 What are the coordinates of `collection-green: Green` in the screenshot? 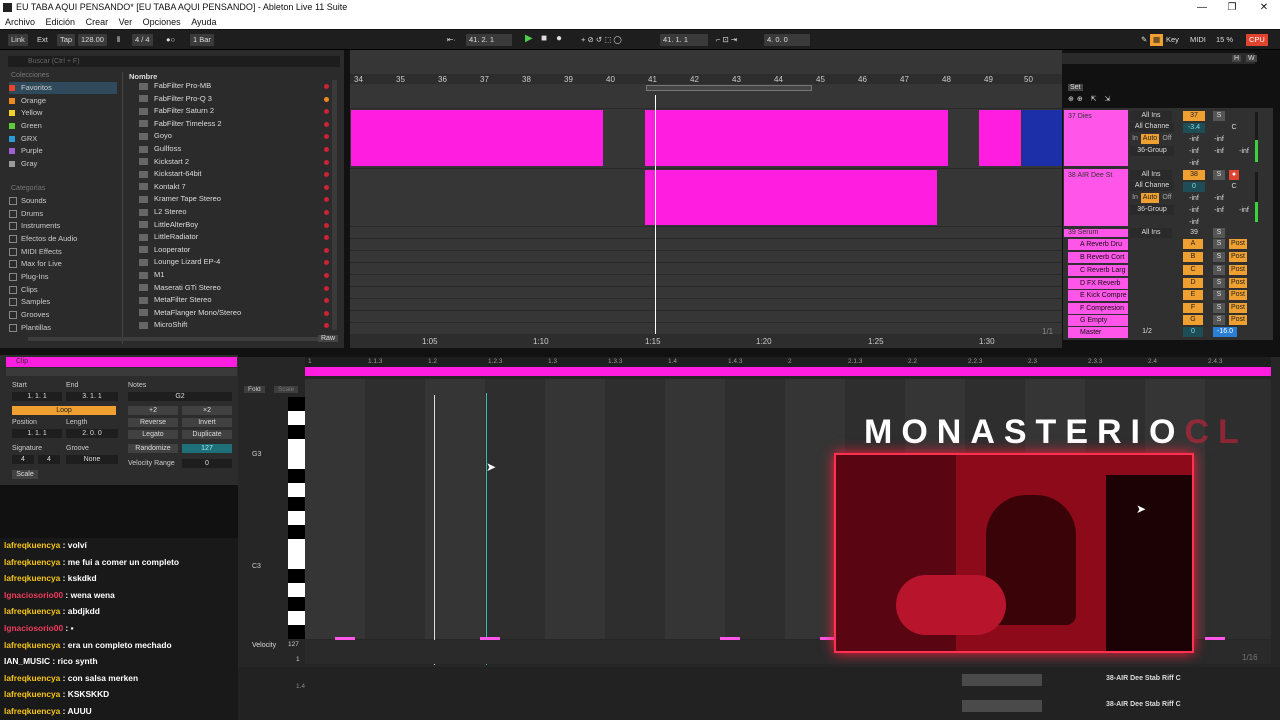 It's located at (63, 126).